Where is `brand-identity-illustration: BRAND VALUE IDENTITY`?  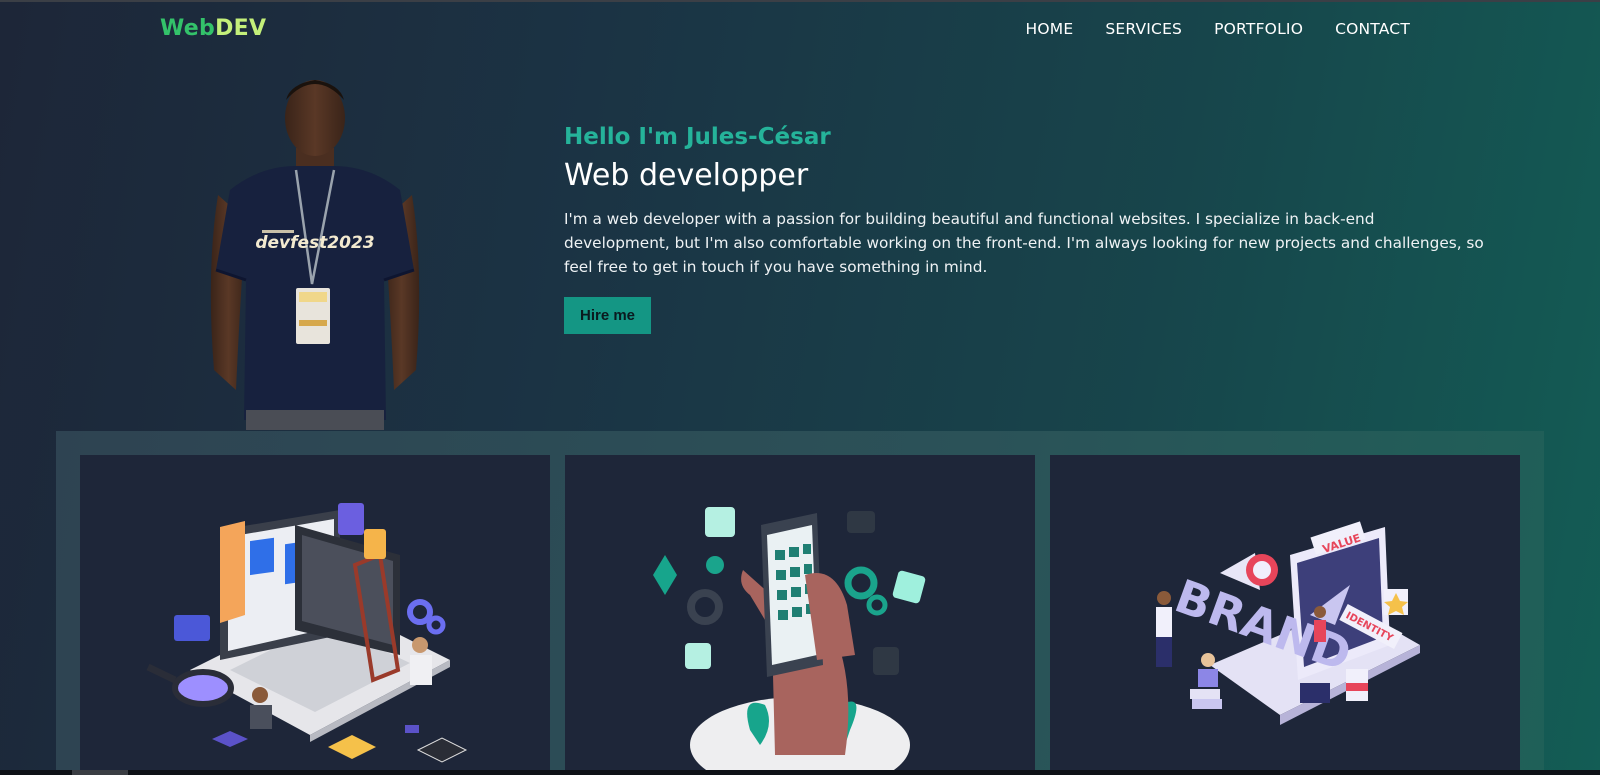 brand-identity-illustration: BRAND VALUE IDENTITY is located at coordinates (1288, 623).